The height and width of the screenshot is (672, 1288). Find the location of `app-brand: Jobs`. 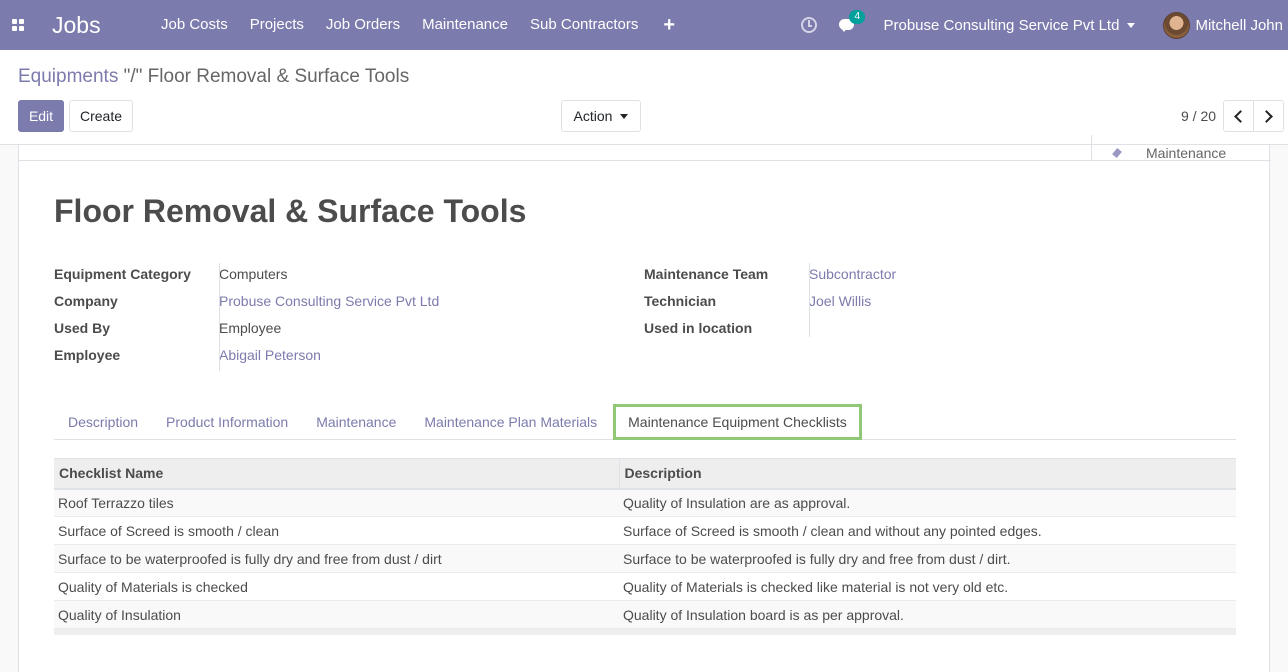

app-brand: Jobs is located at coordinates (101, 25).